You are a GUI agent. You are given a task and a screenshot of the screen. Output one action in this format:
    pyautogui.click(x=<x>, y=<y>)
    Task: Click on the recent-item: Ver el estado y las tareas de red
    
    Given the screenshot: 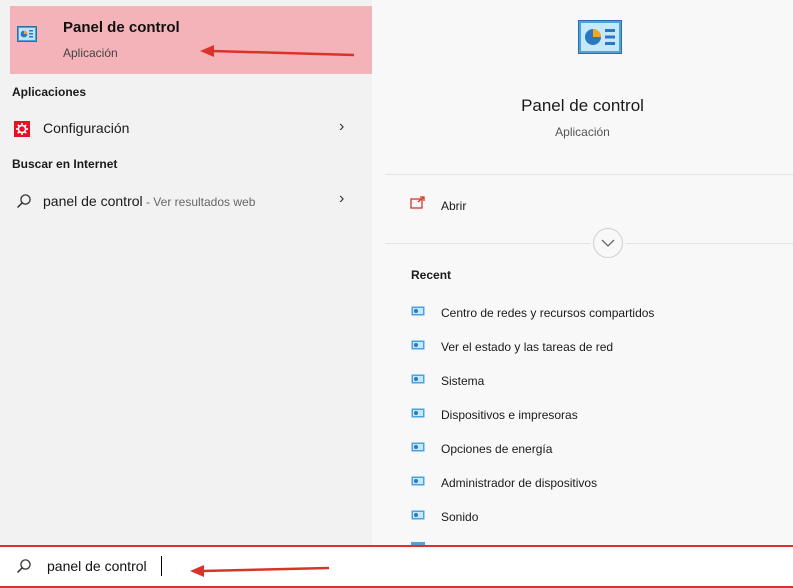 What is the action you would take?
    pyautogui.click(x=590, y=347)
    